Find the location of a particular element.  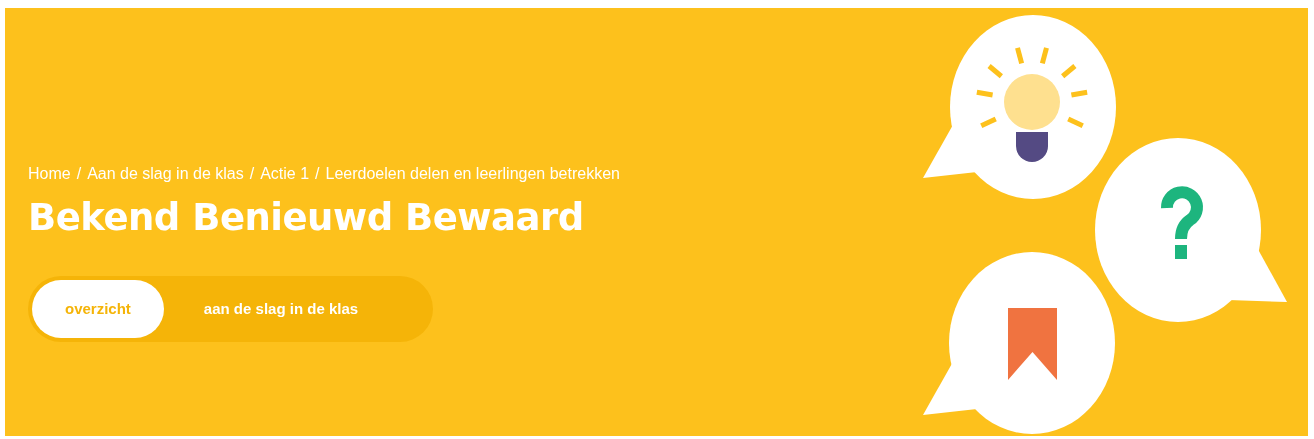

page-title: Bekend Benieuwd Bewaard is located at coordinates (306, 218).